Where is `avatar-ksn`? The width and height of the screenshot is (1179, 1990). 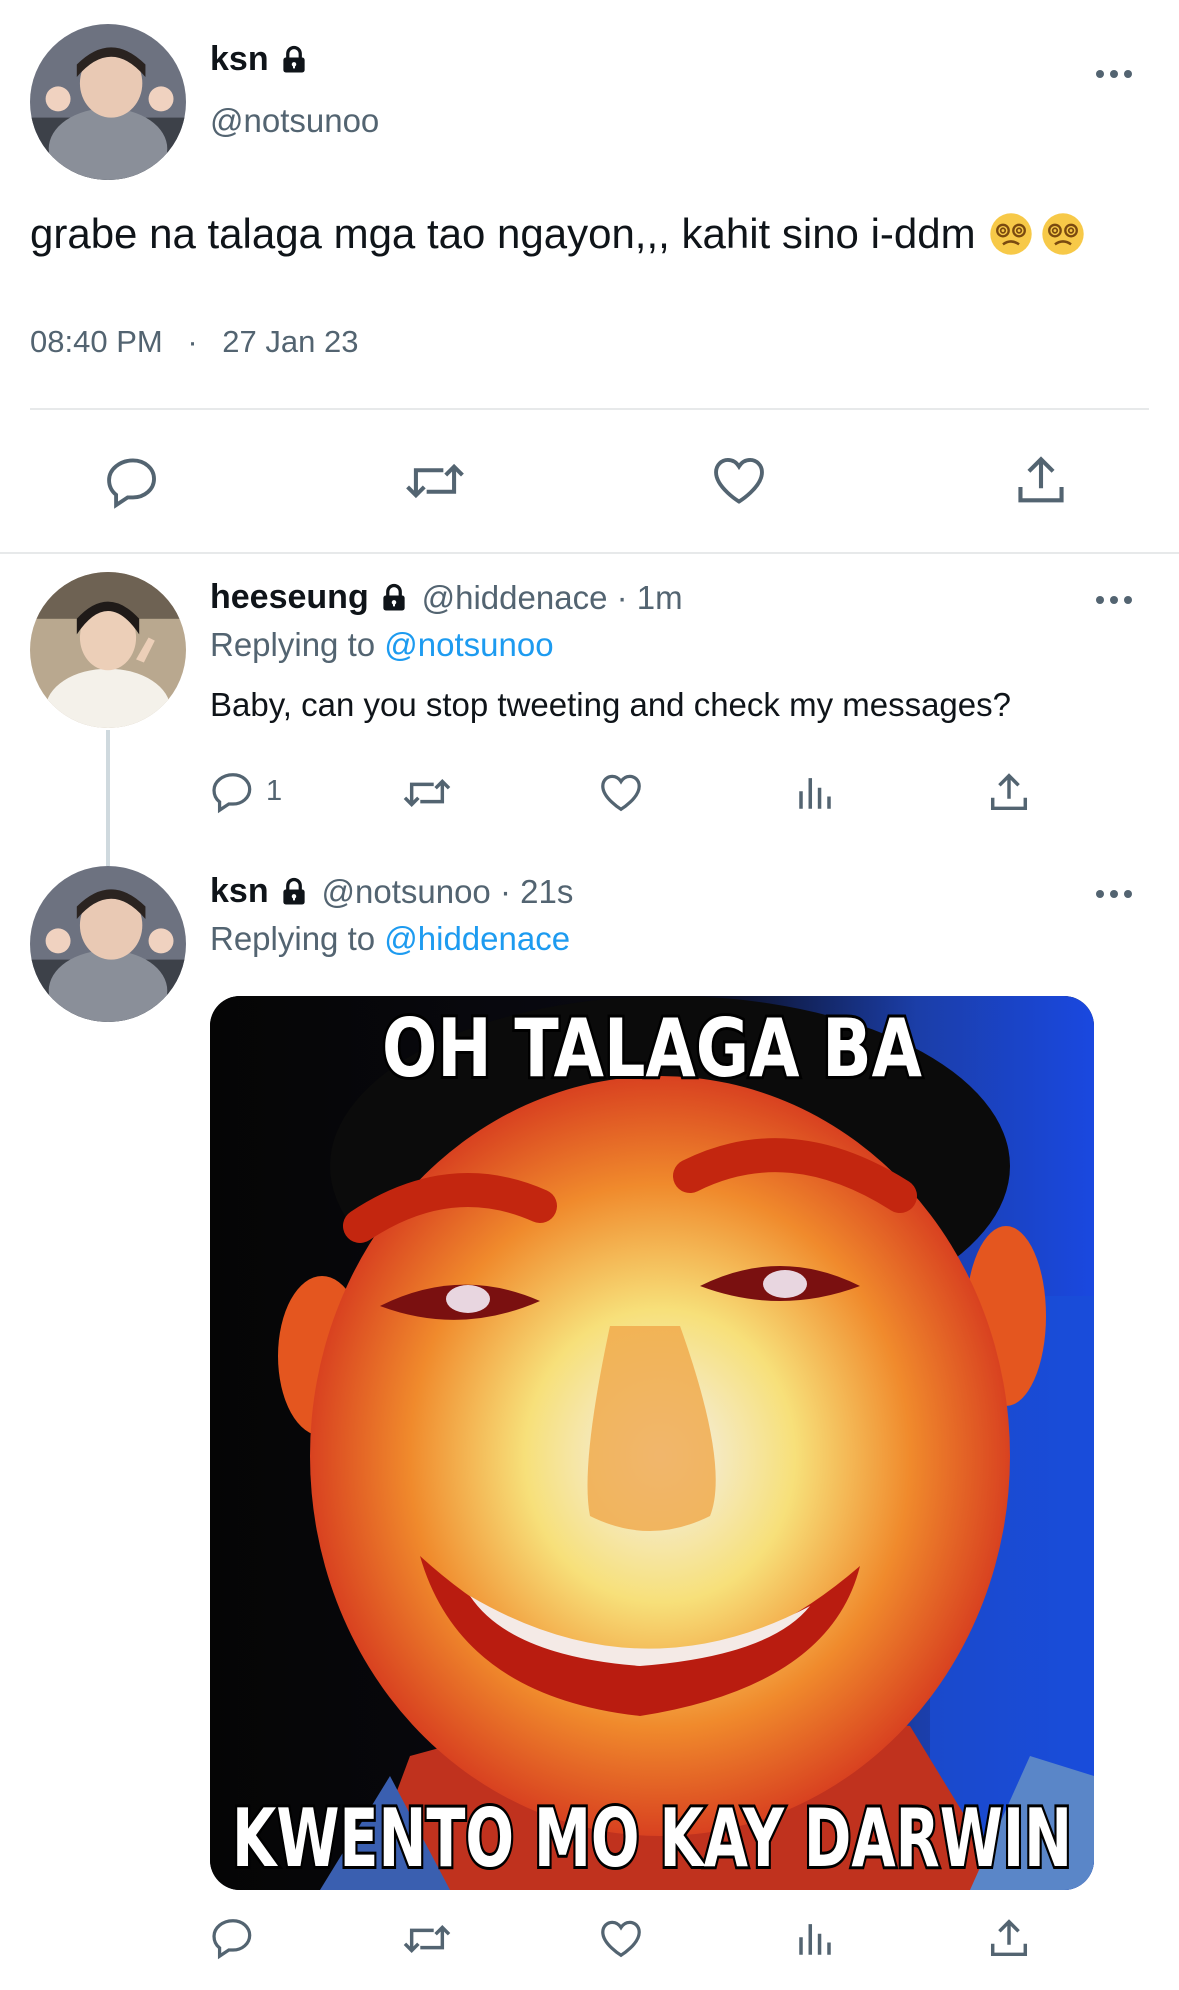
avatar-ksn is located at coordinates (108, 944).